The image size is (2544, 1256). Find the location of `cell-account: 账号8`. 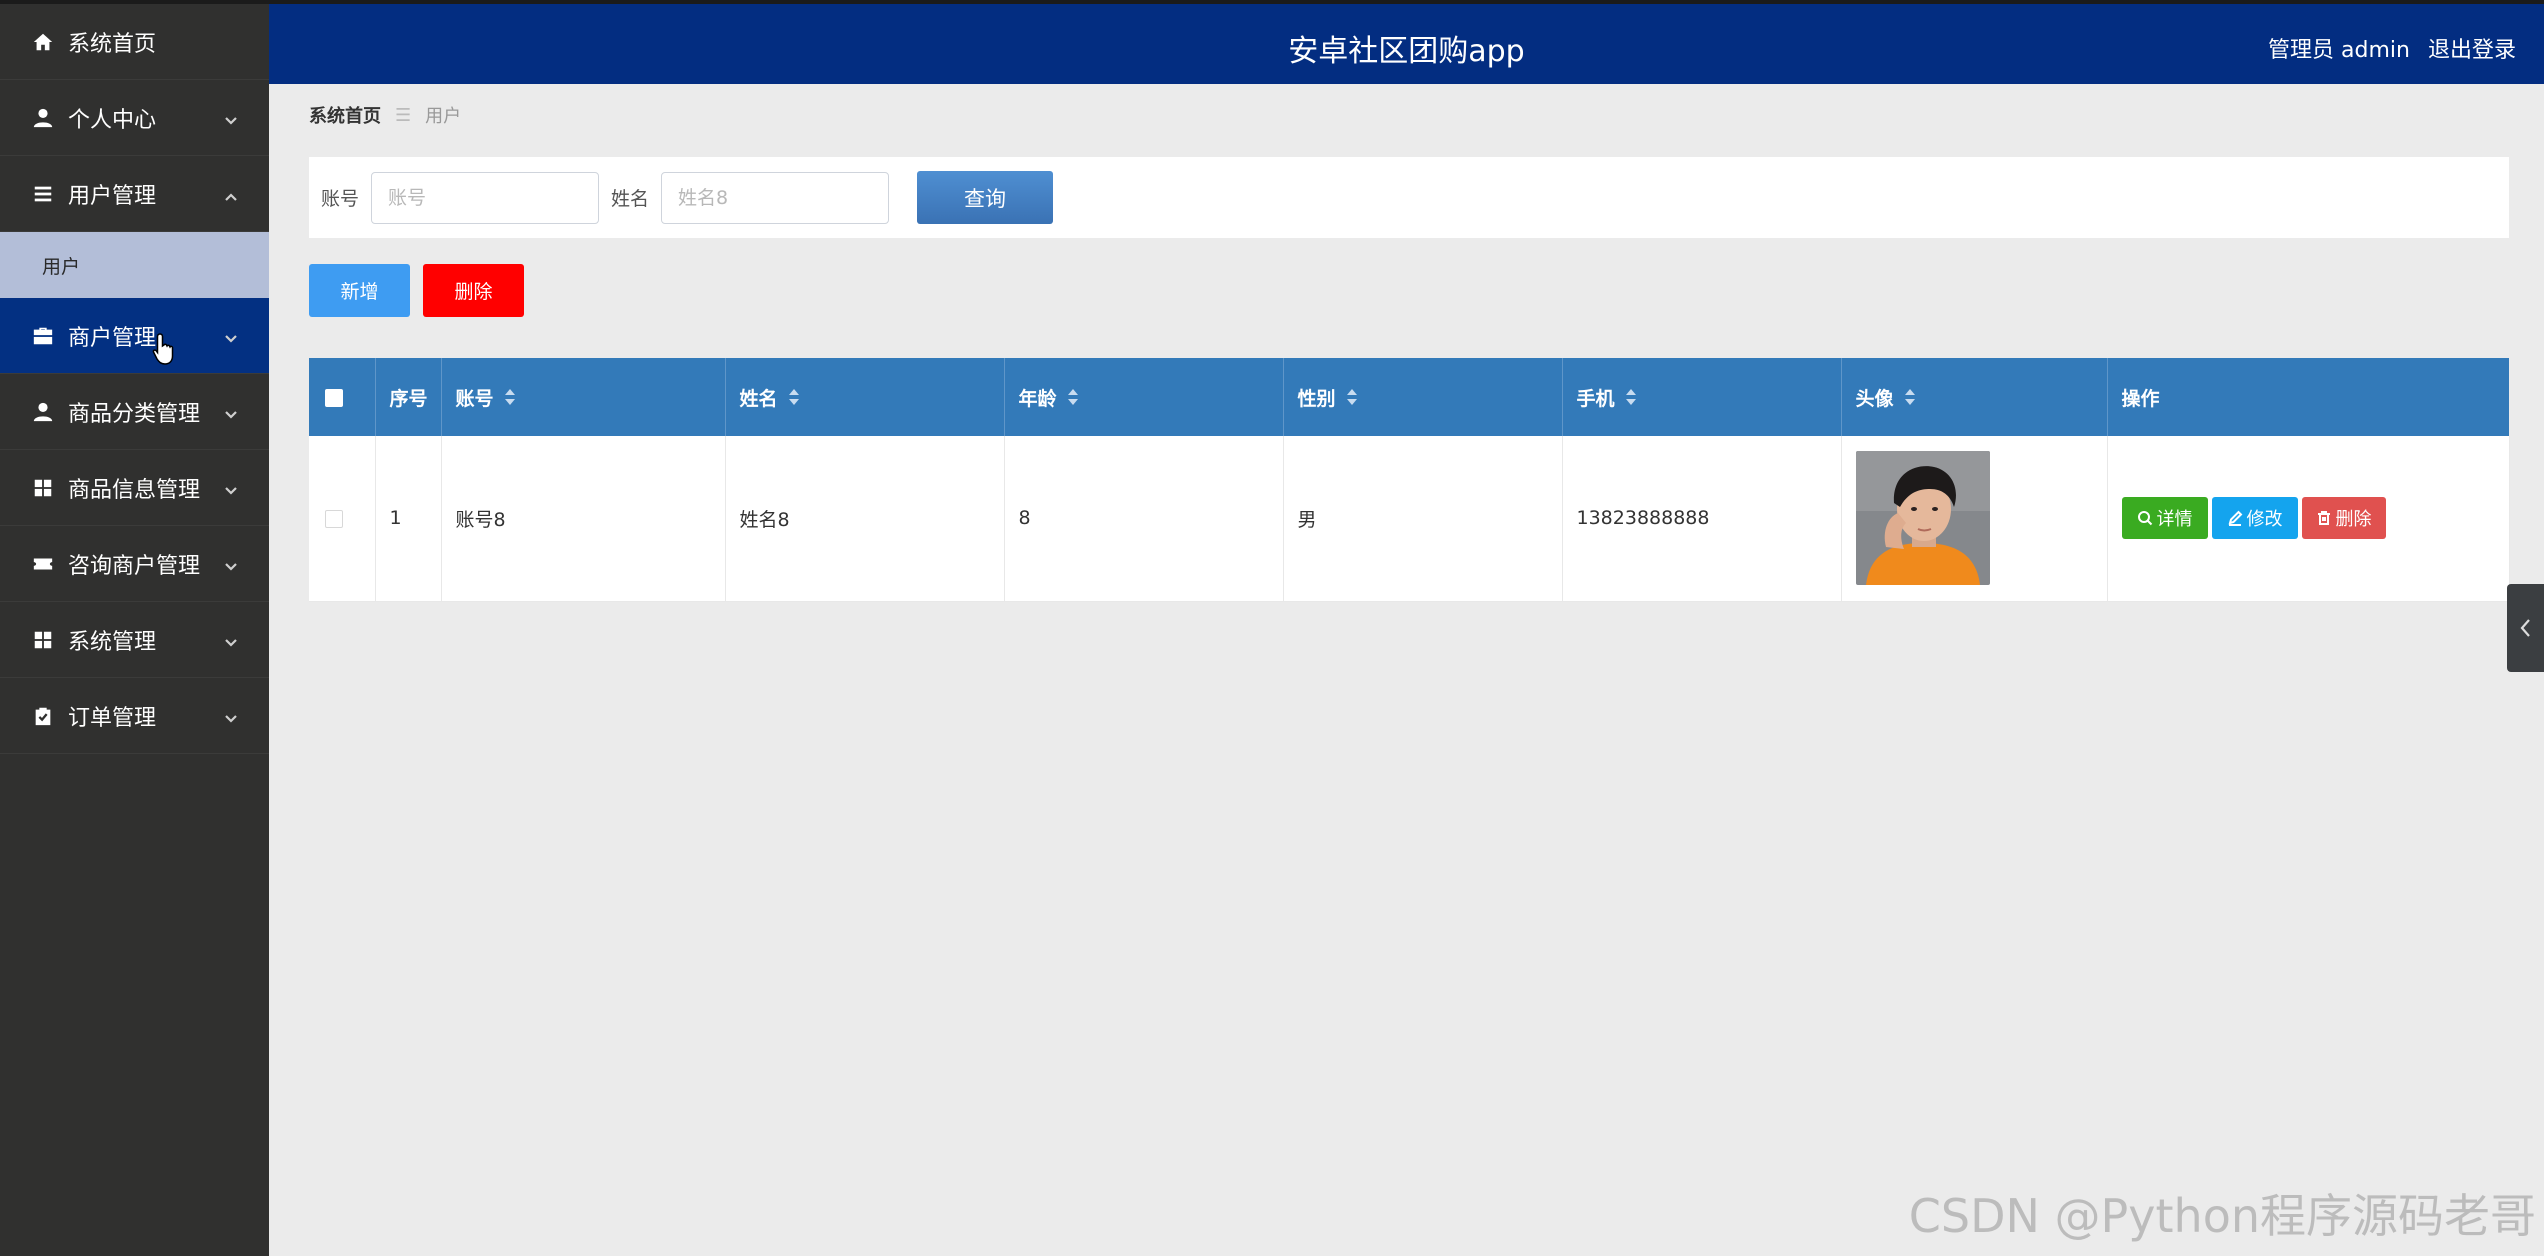

cell-account: 账号8 is located at coordinates (583, 519).